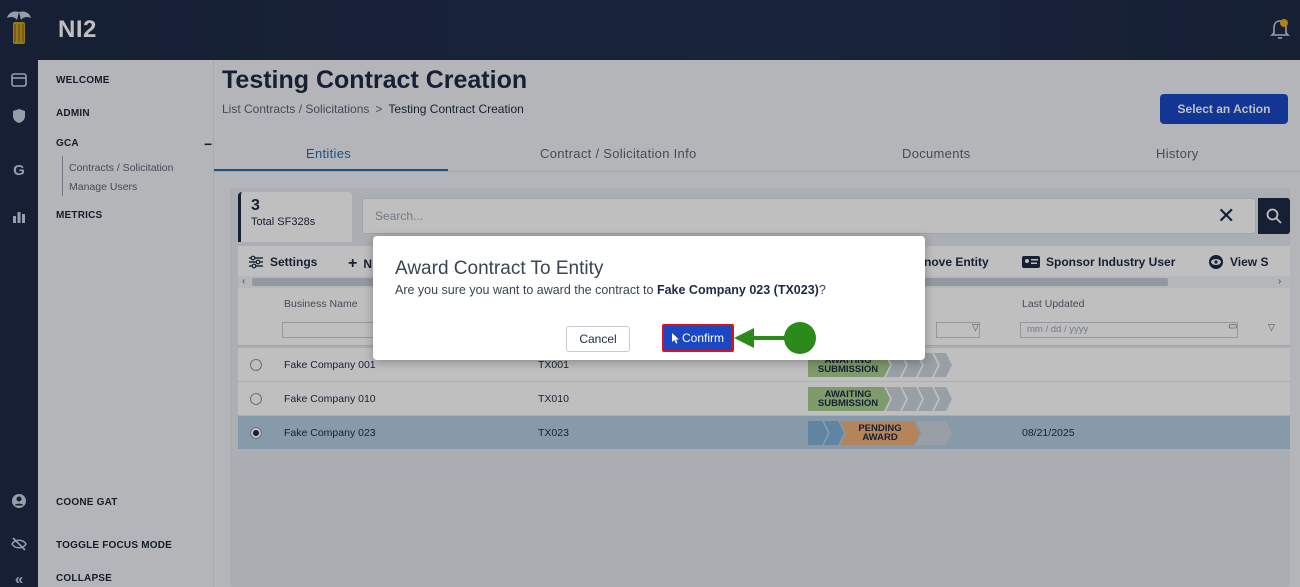 The height and width of the screenshot is (587, 1300). Describe the element at coordinates (737, 290) in the screenshot. I see `dialog-entity-name: Fake Company 023 (TX023)` at that location.